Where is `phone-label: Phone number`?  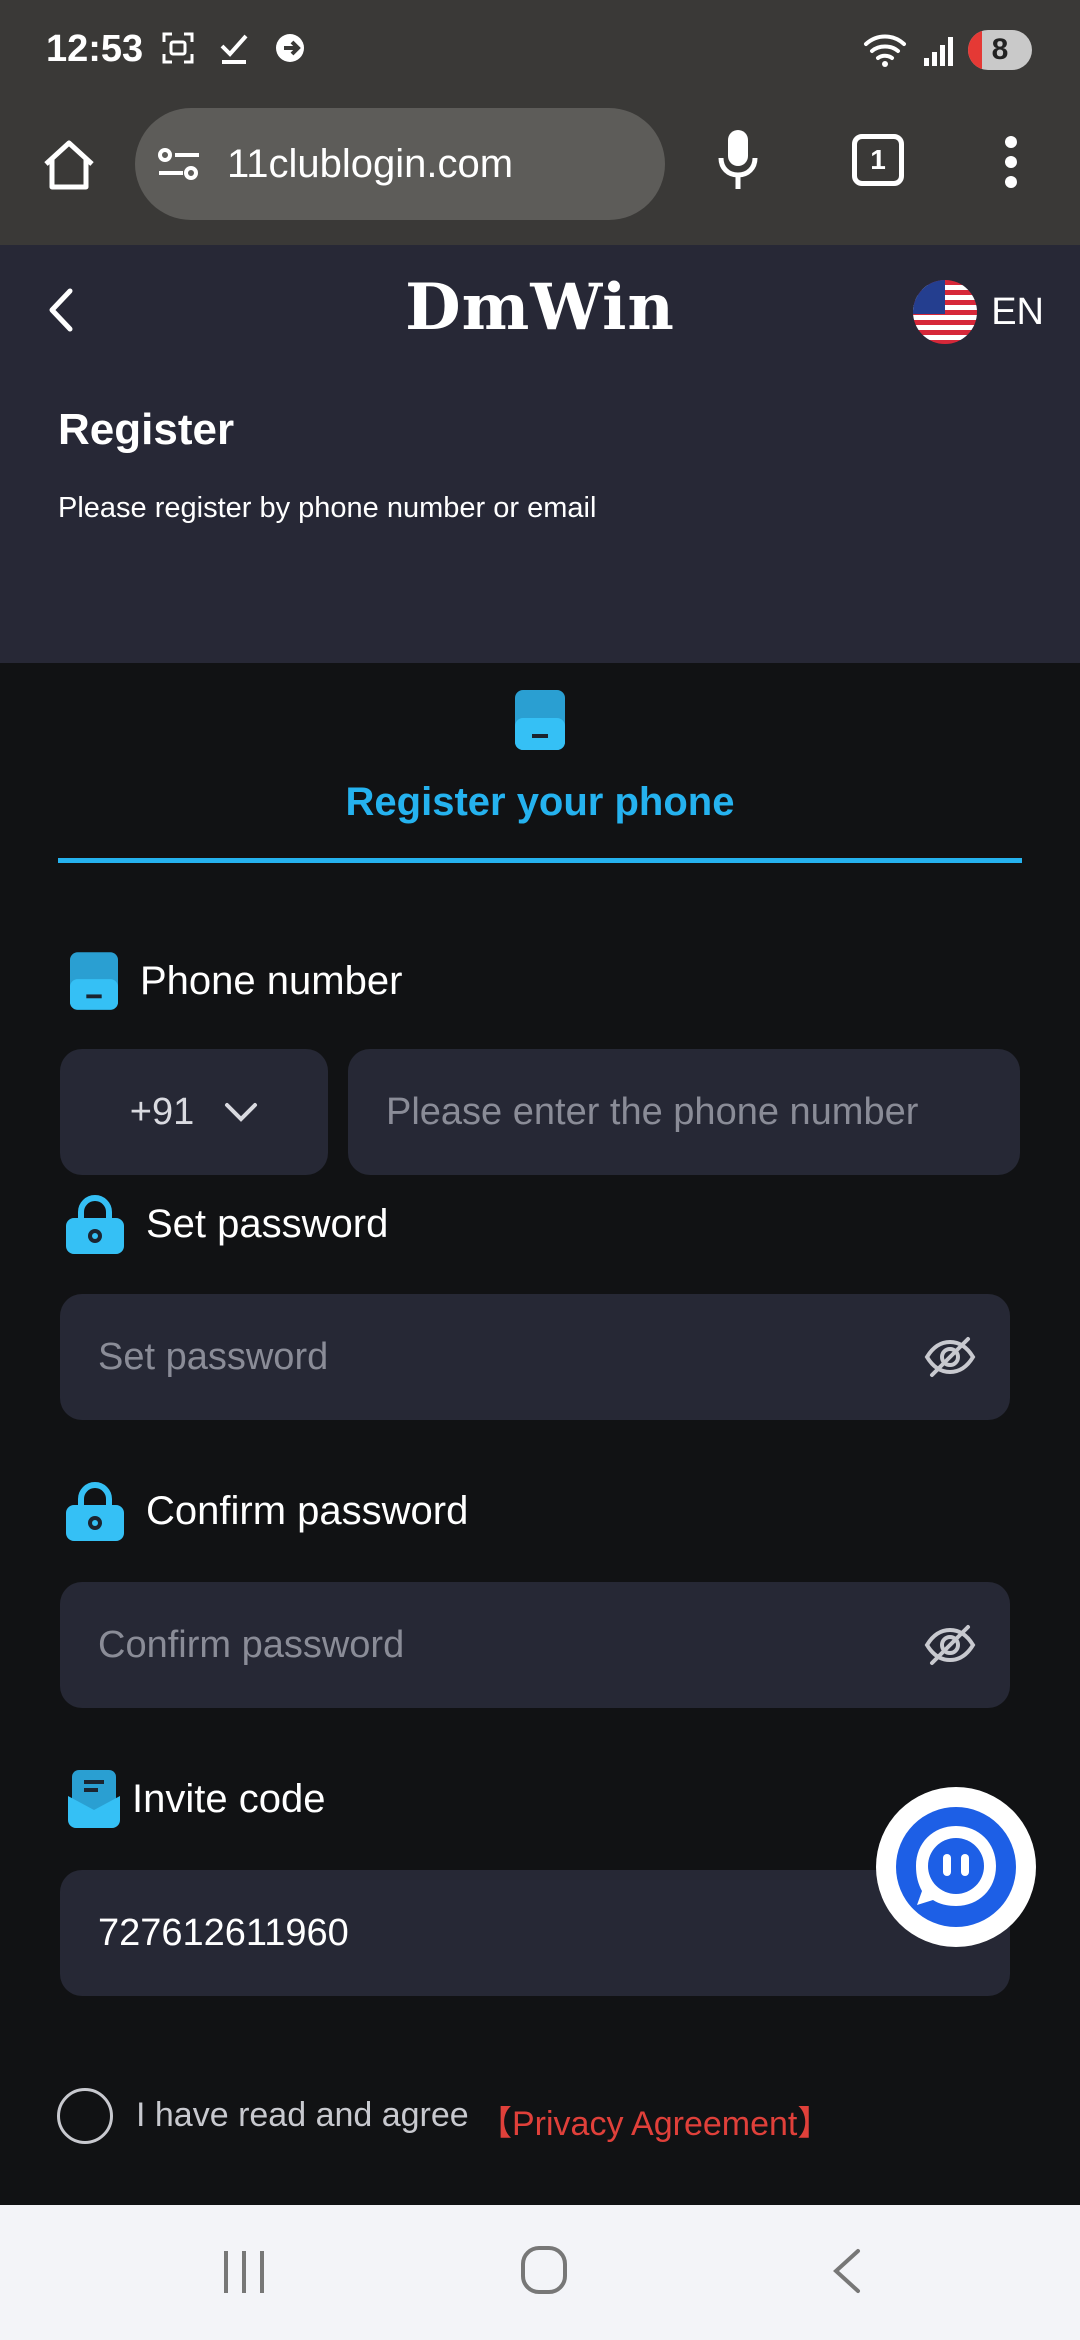
phone-label: Phone number is located at coordinates (236, 981).